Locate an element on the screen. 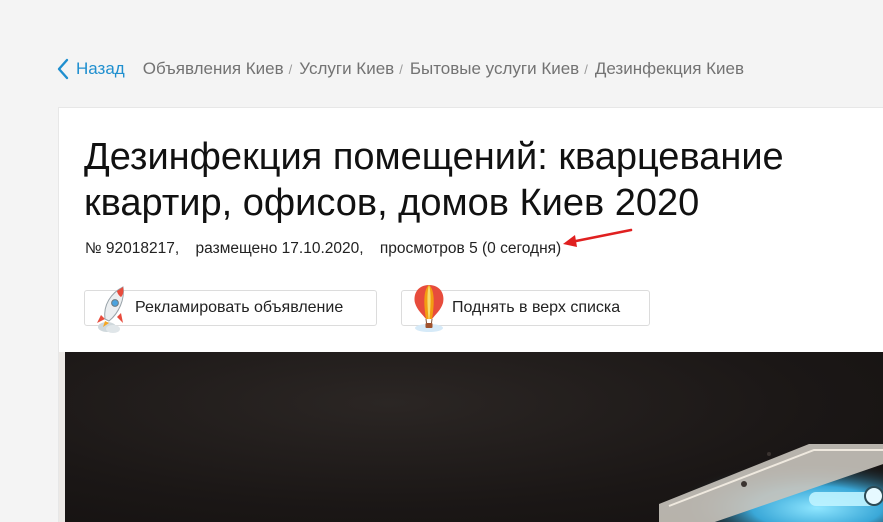 The width and height of the screenshot is (883, 522). rocket-icon is located at coordinates (110, 309).